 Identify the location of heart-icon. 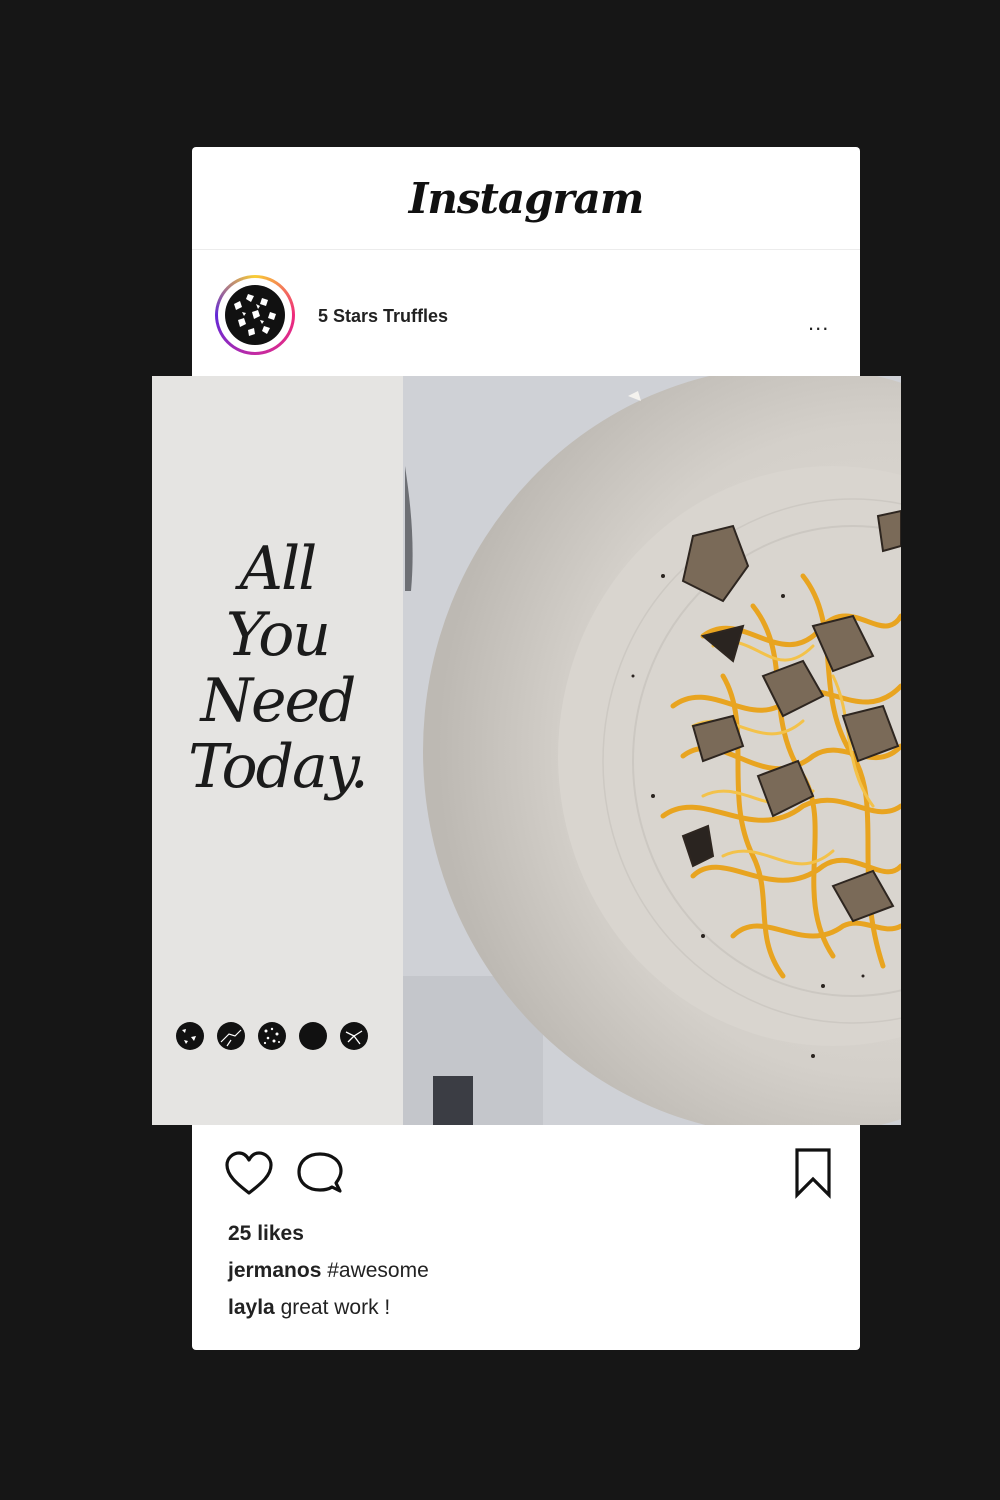
(249, 1174).